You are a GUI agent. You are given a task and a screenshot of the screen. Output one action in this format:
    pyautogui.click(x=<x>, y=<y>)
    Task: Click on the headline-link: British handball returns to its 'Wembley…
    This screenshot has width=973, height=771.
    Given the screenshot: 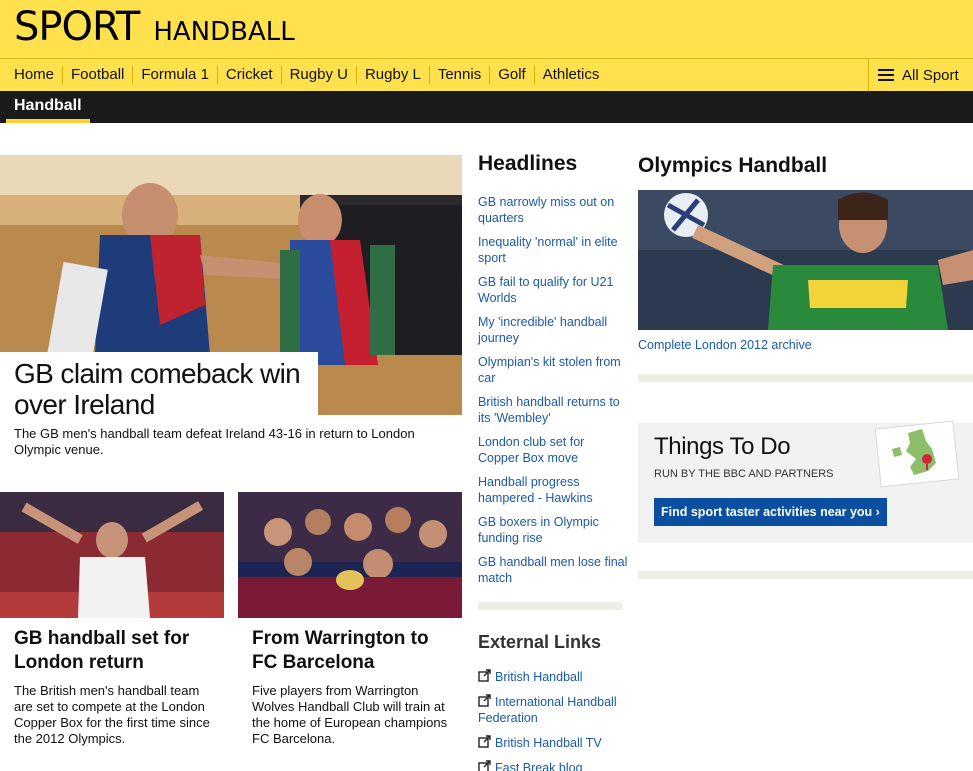 What is the action you would take?
    pyautogui.click(x=553, y=410)
    